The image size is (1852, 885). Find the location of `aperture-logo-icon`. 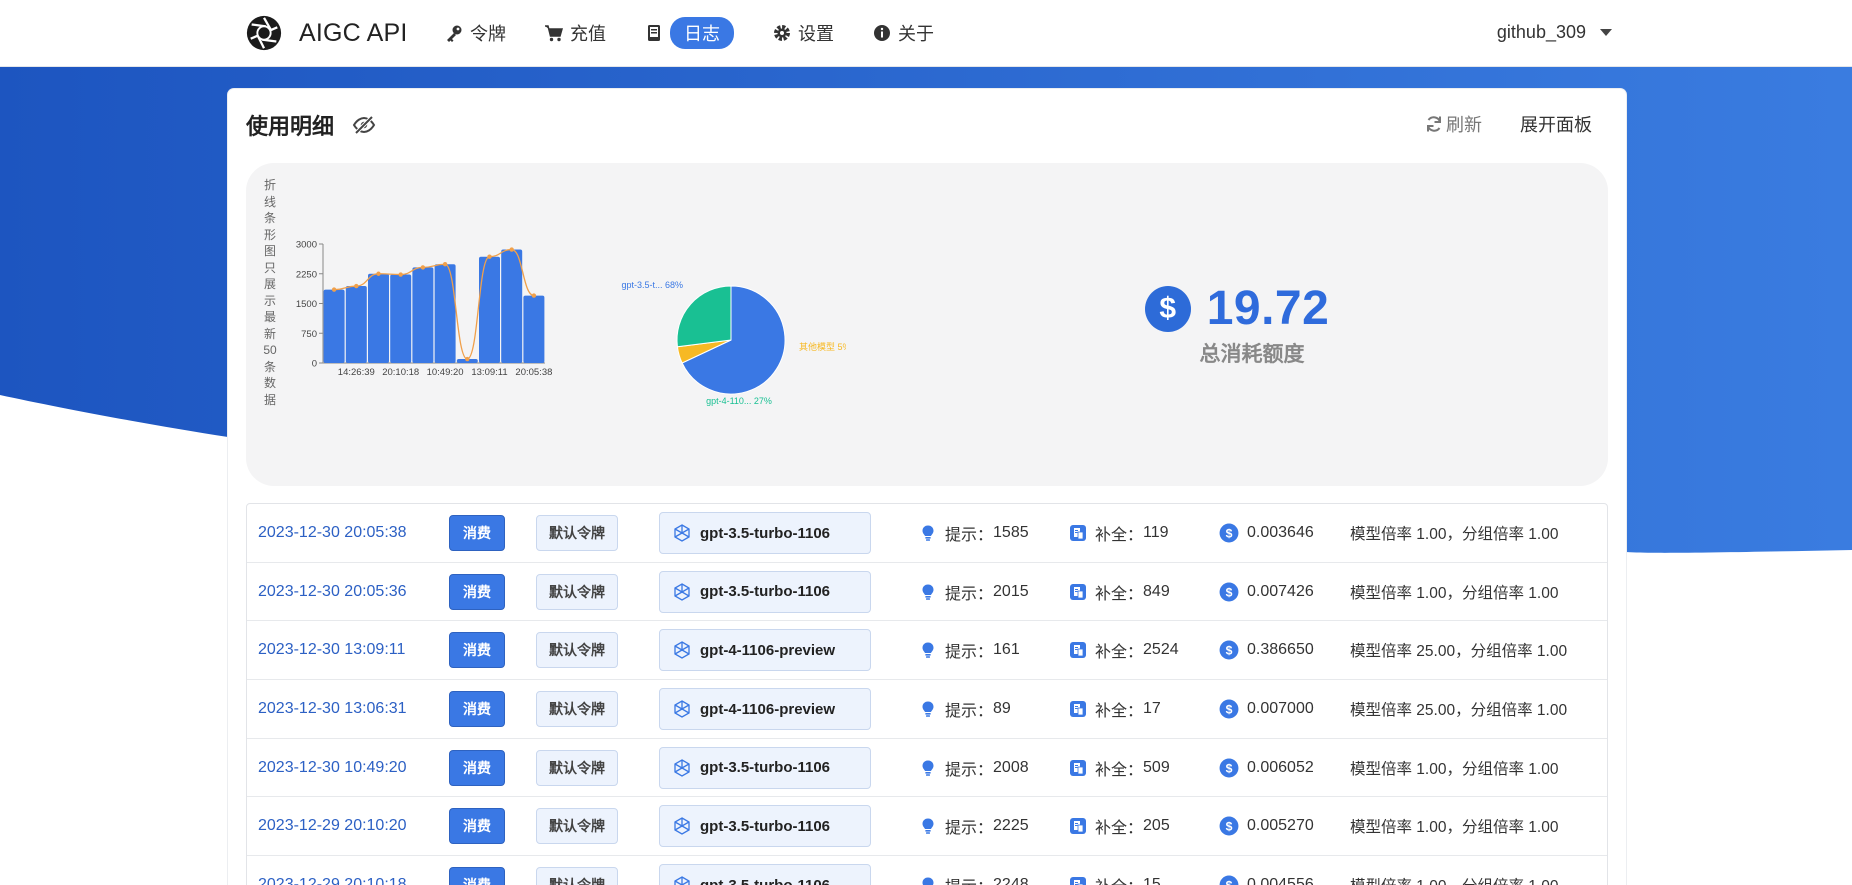

aperture-logo-icon is located at coordinates (264, 33).